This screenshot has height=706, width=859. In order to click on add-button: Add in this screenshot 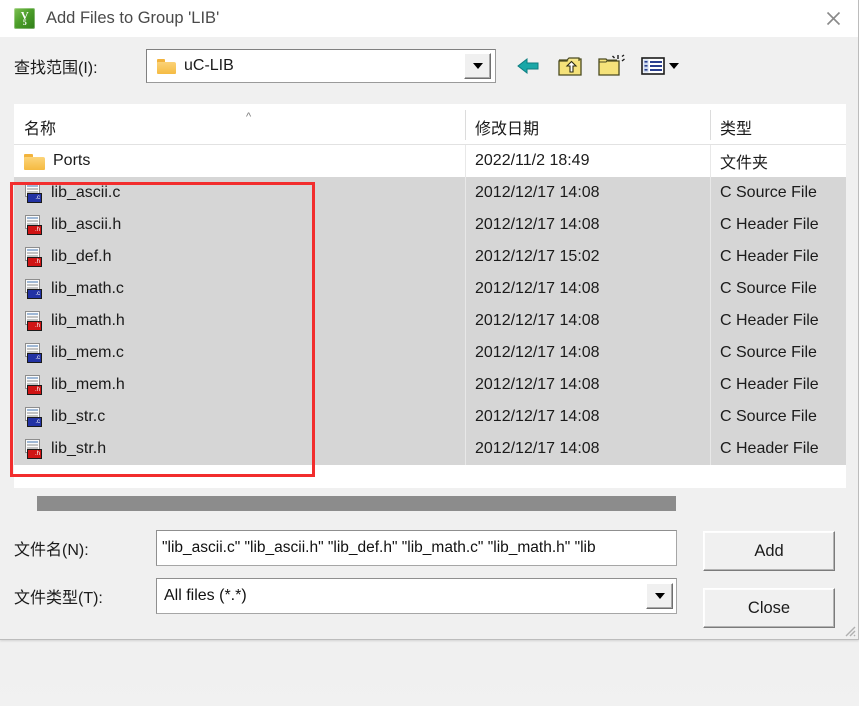, I will do `click(769, 551)`.